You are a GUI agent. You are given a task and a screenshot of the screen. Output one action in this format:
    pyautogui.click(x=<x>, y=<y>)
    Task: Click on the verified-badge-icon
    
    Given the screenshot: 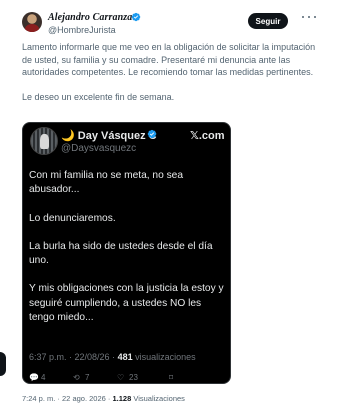 What is the action you would take?
    pyautogui.click(x=136, y=17)
    